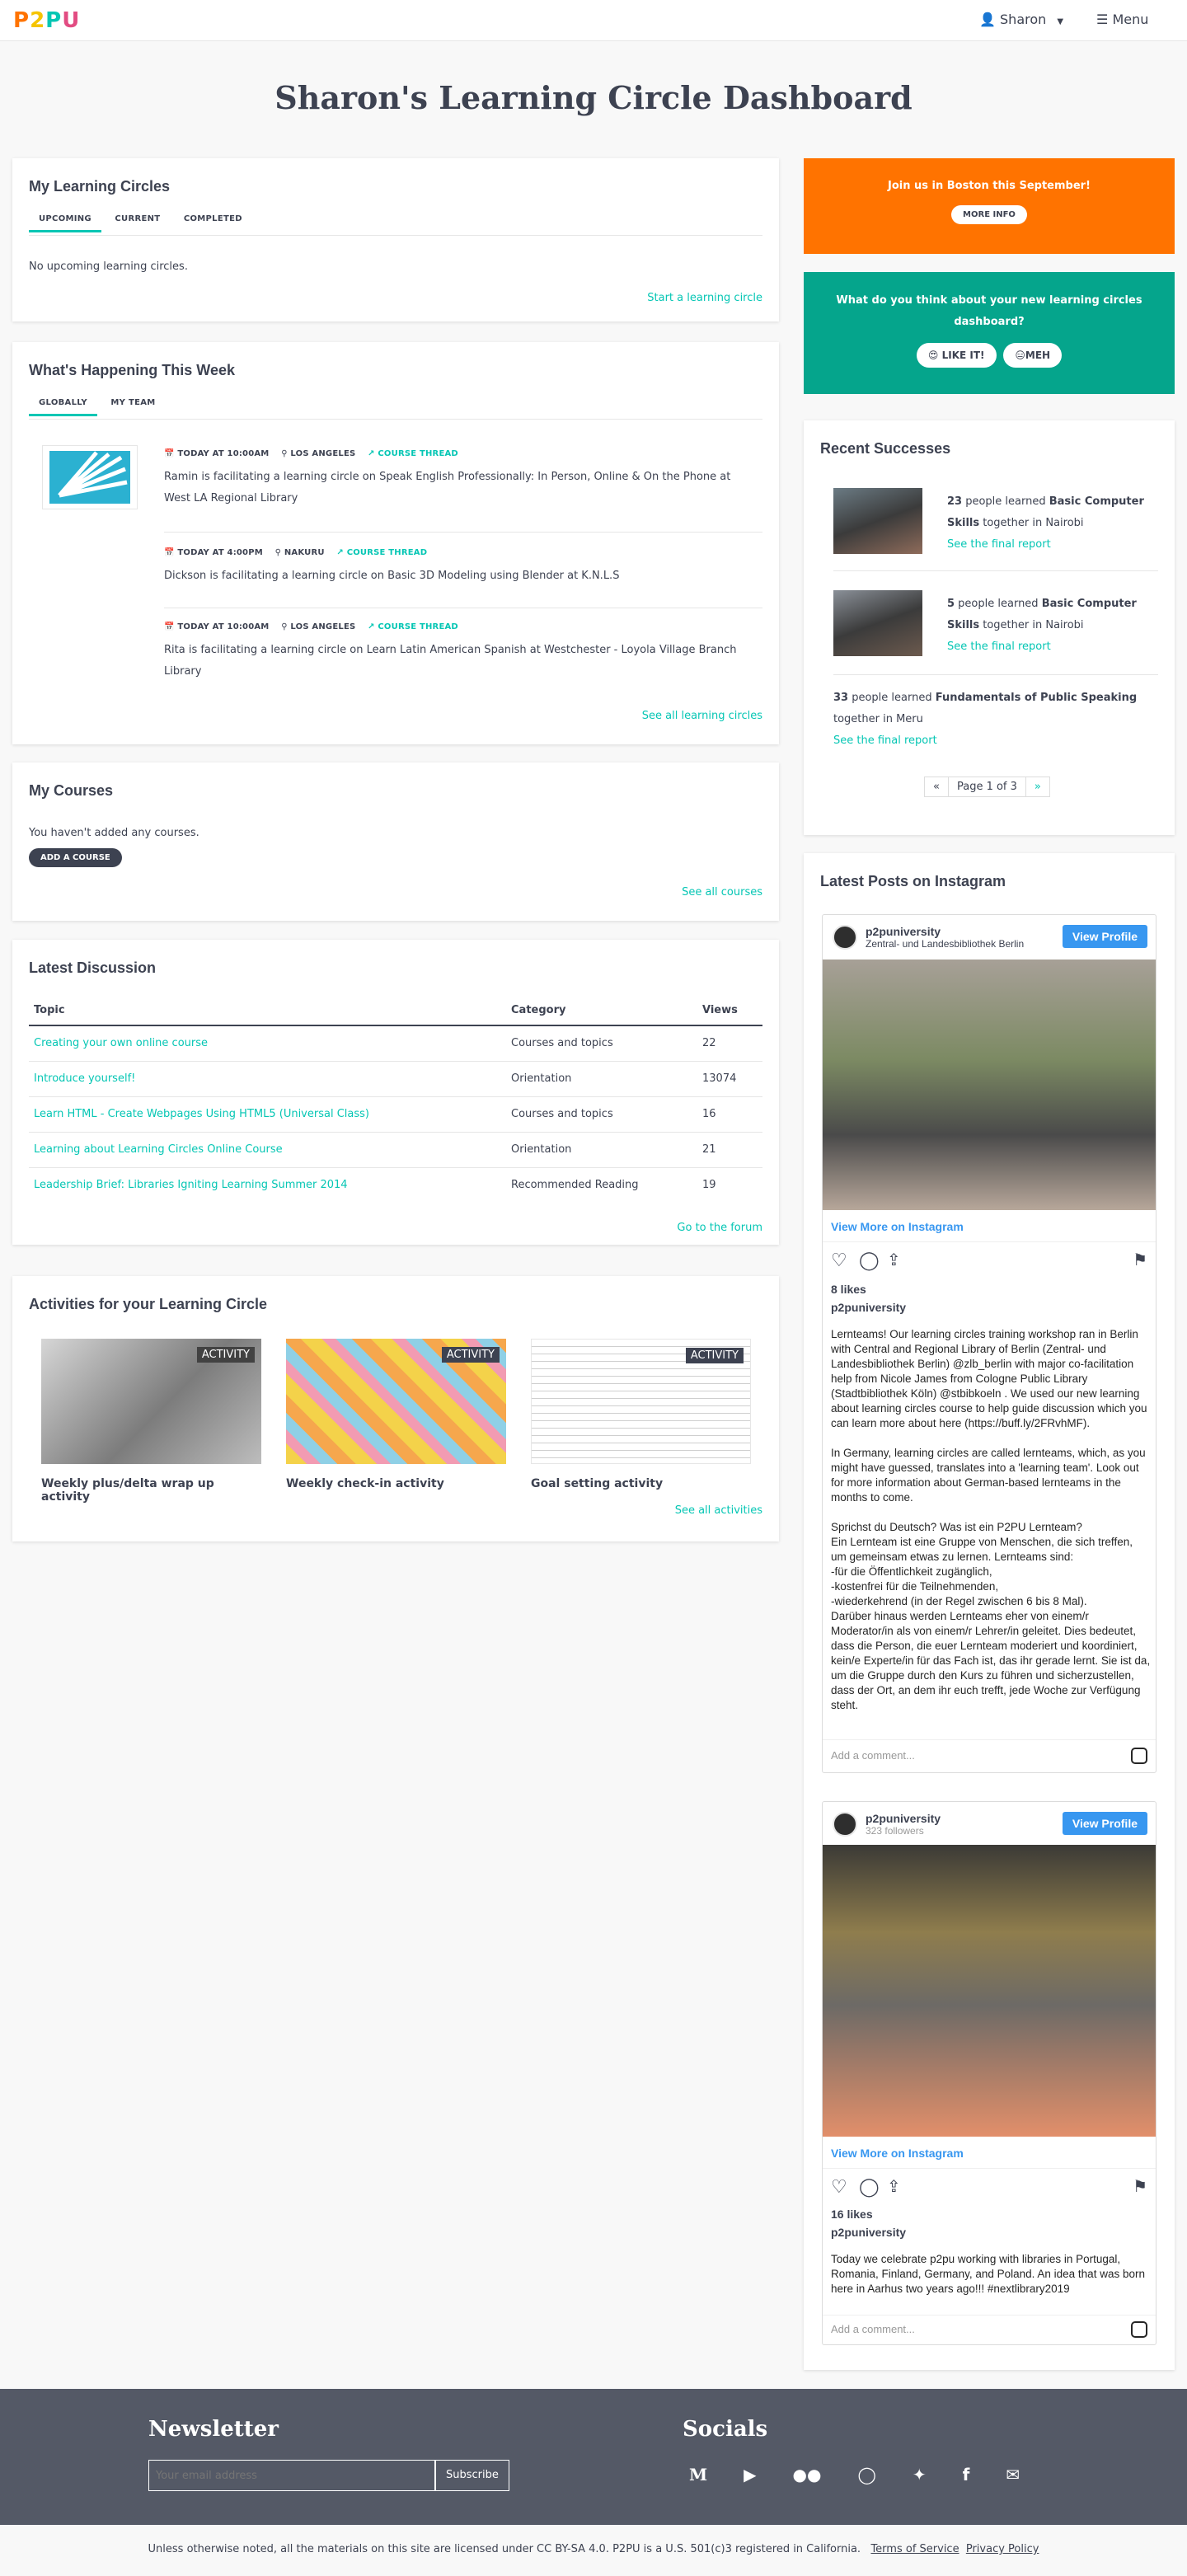 This screenshot has width=1187, height=2576. Describe the element at coordinates (848, 1290) in the screenshot. I see `ig-likes: 8 likes` at that location.